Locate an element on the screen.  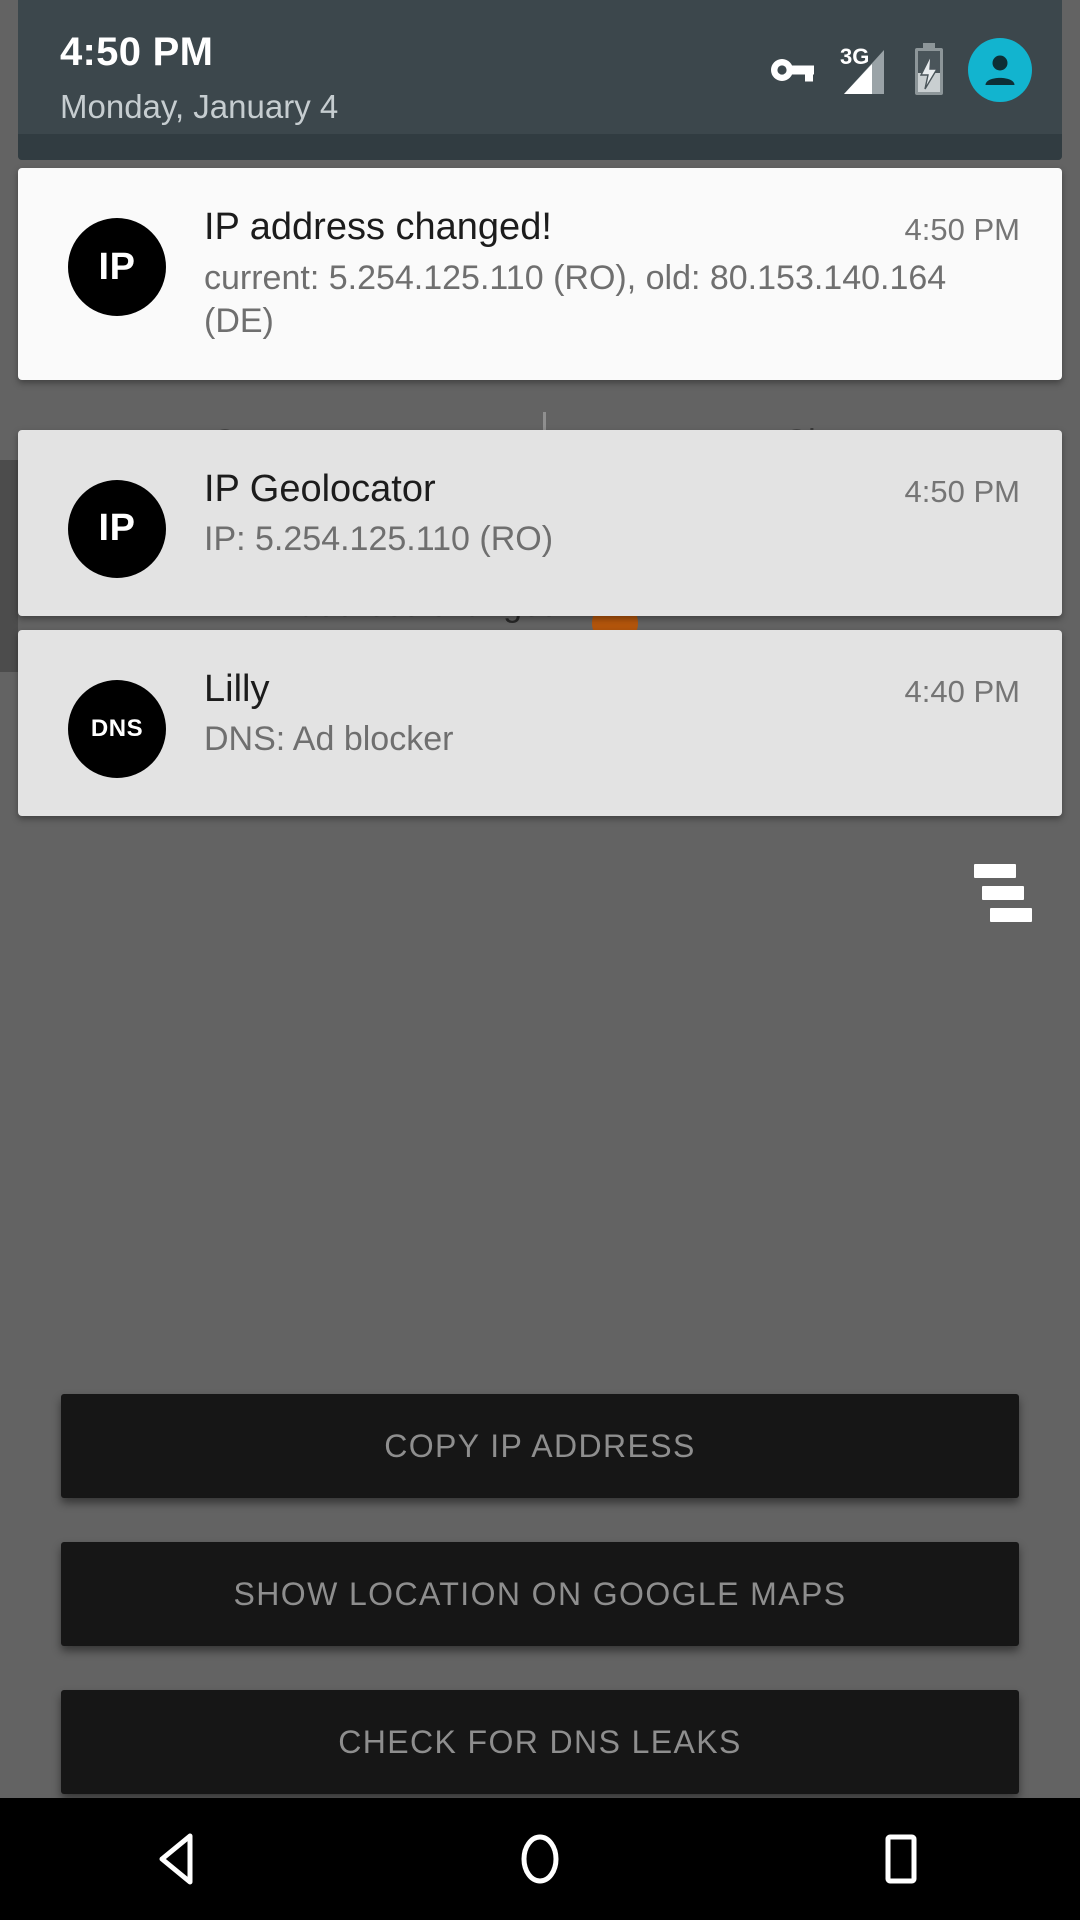
notification-shade-header: 4:50 PM Monday, January 4 3G is located at coordinates (540, 80).